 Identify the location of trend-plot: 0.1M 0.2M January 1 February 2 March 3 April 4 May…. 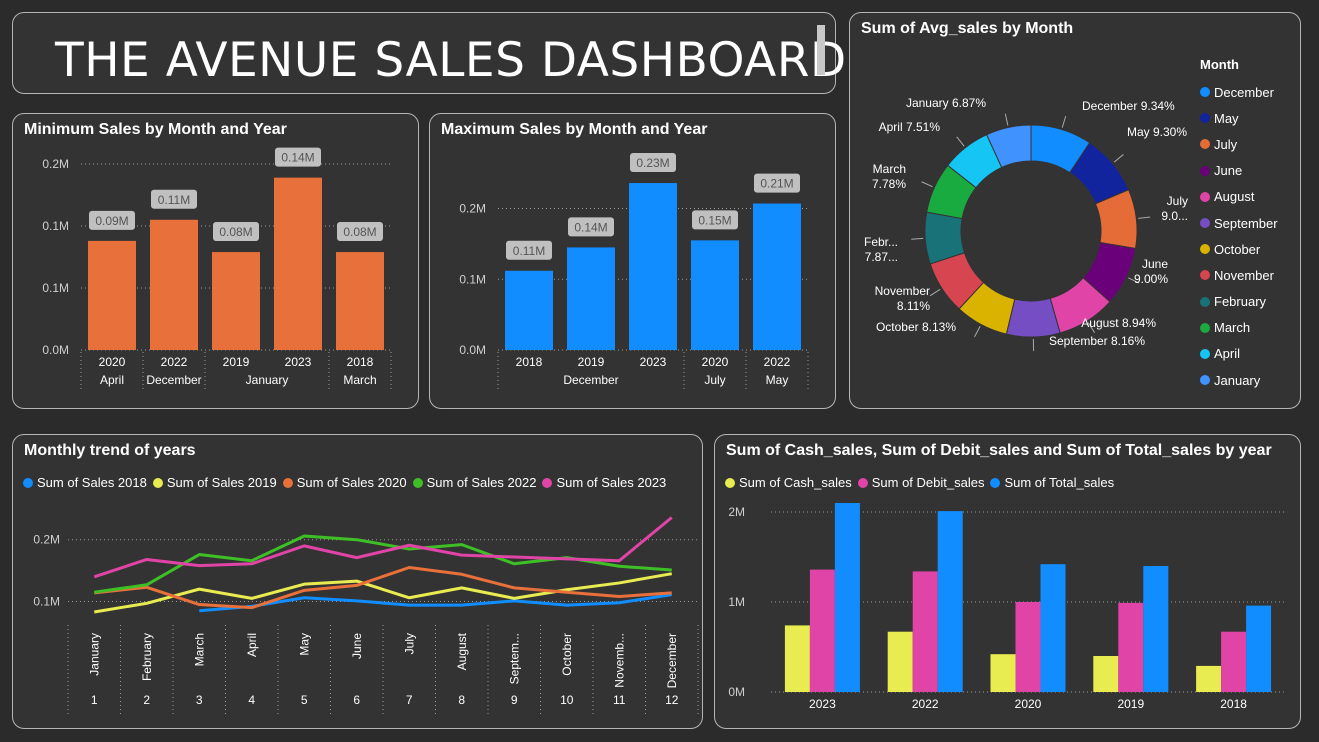
(366, 616).